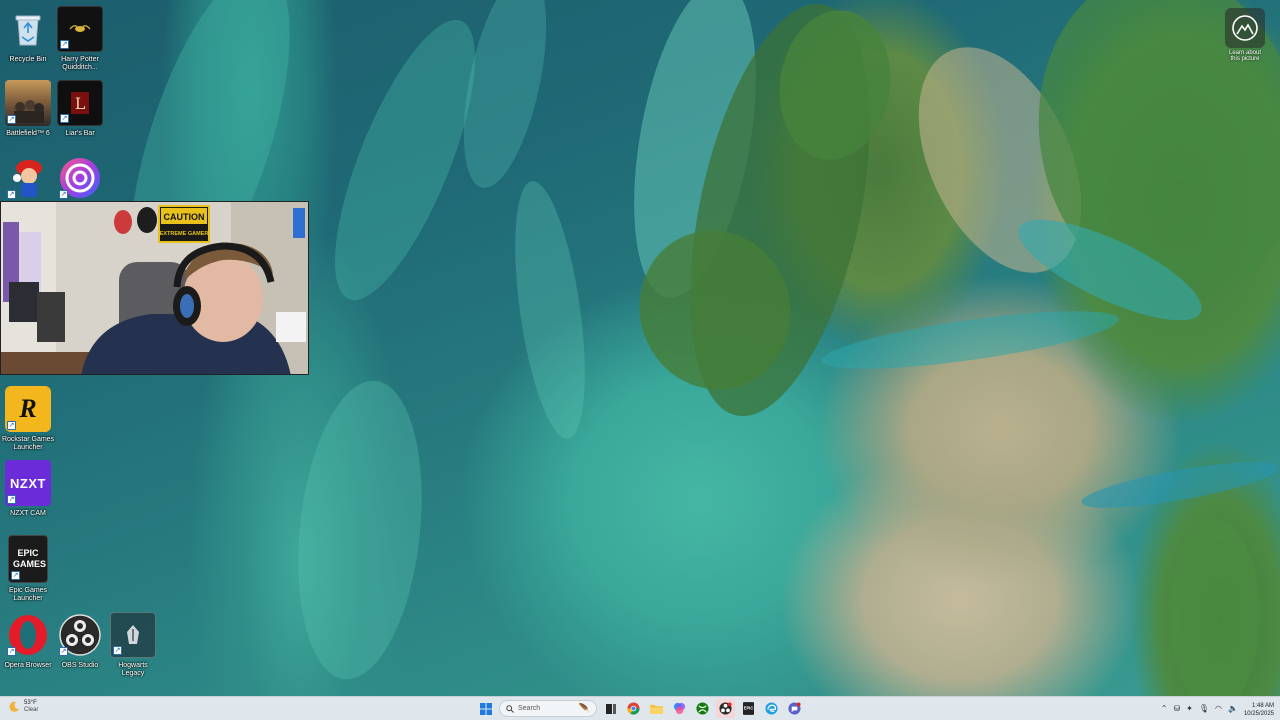  What do you see at coordinates (80, 635) in the screenshot?
I see `obs-icon: ↗` at bounding box center [80, 635].